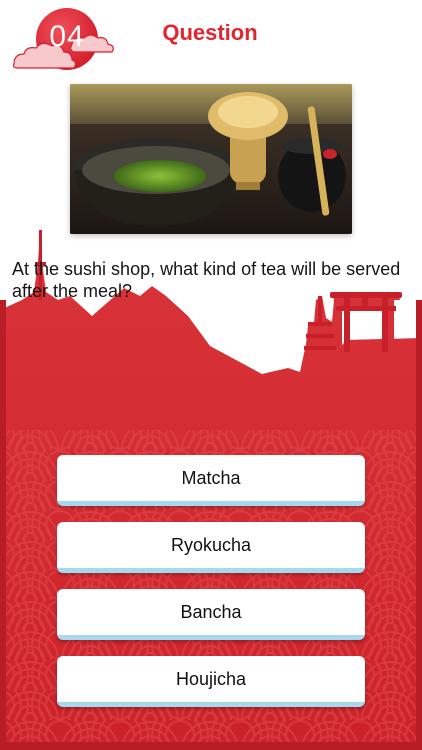 Image resolution: width=422 pixels, height=750 pixels. I want to click on answer-button-bancha: Bancha, so click(211, 614).